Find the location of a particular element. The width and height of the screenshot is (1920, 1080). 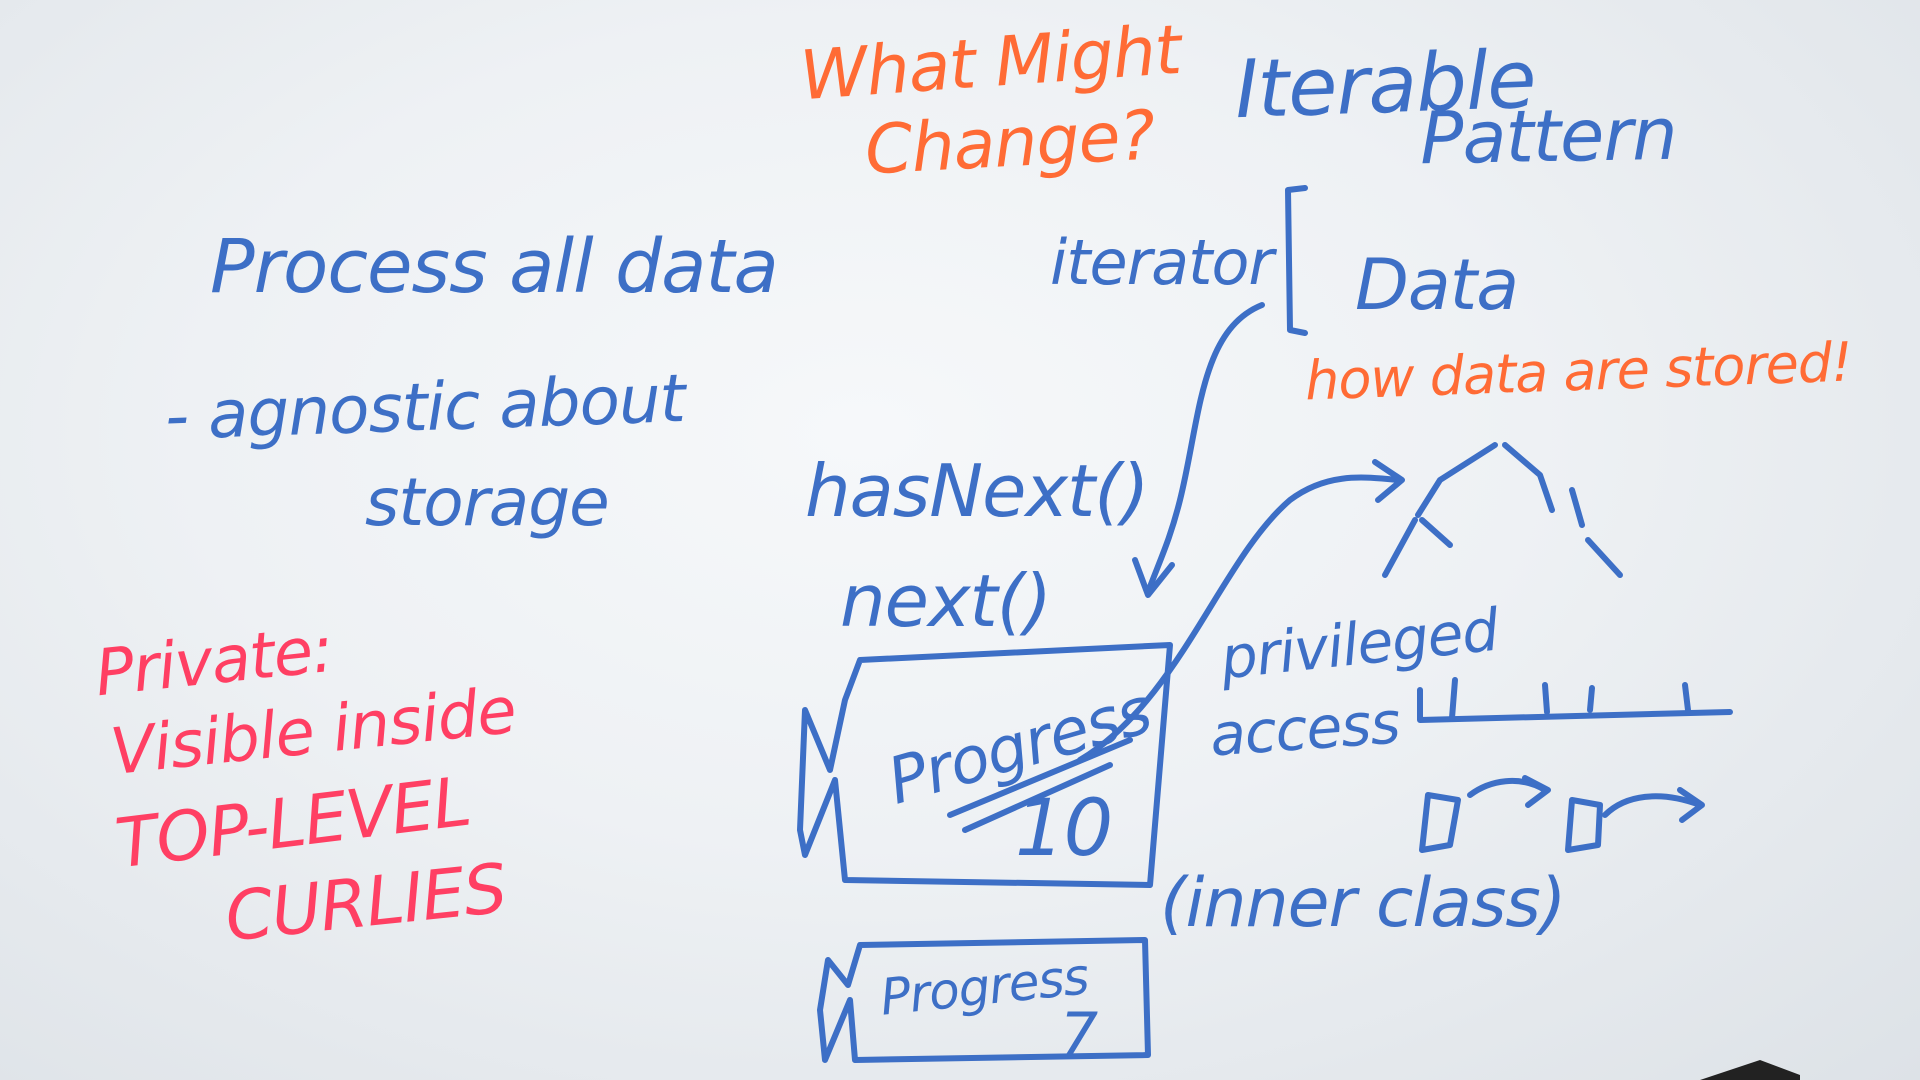

iterator-label: iterator is located at coordinates (1162, 262).